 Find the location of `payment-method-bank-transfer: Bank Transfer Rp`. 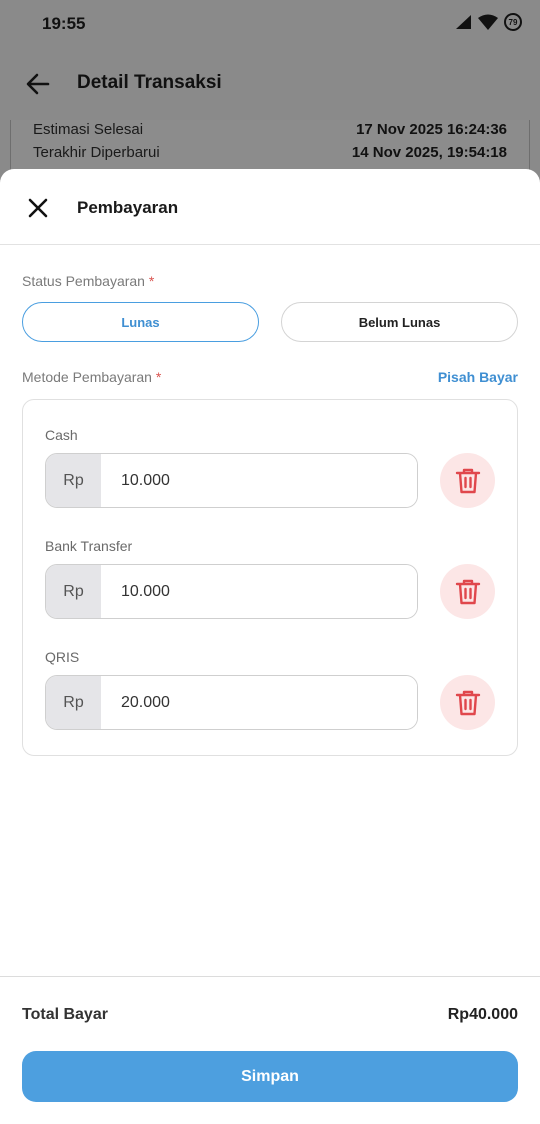

payment-method-bank-transfer: Bank Transfer Rp is located at coordinates (271, 593).